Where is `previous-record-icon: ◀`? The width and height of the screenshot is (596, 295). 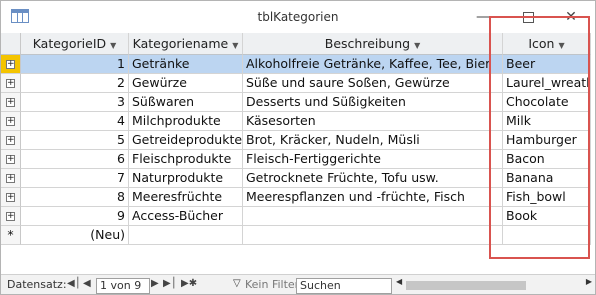 previous-record-icon: ◀ is located at coordinates (87, 283).